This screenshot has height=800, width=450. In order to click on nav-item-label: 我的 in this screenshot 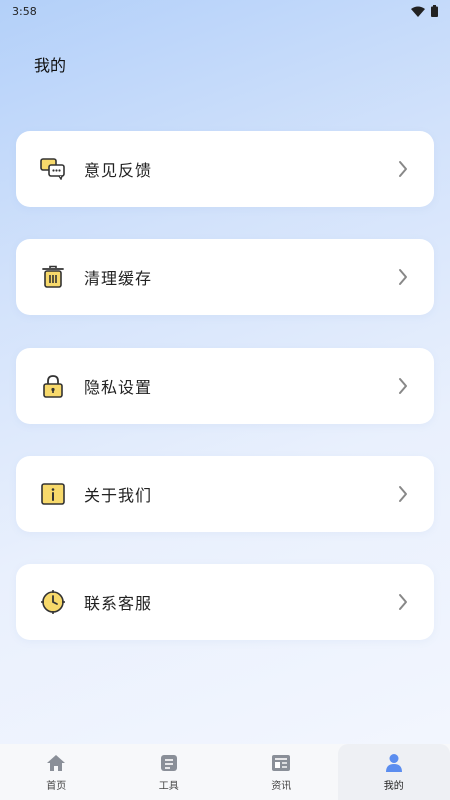, I will do `click(393, 786)`.